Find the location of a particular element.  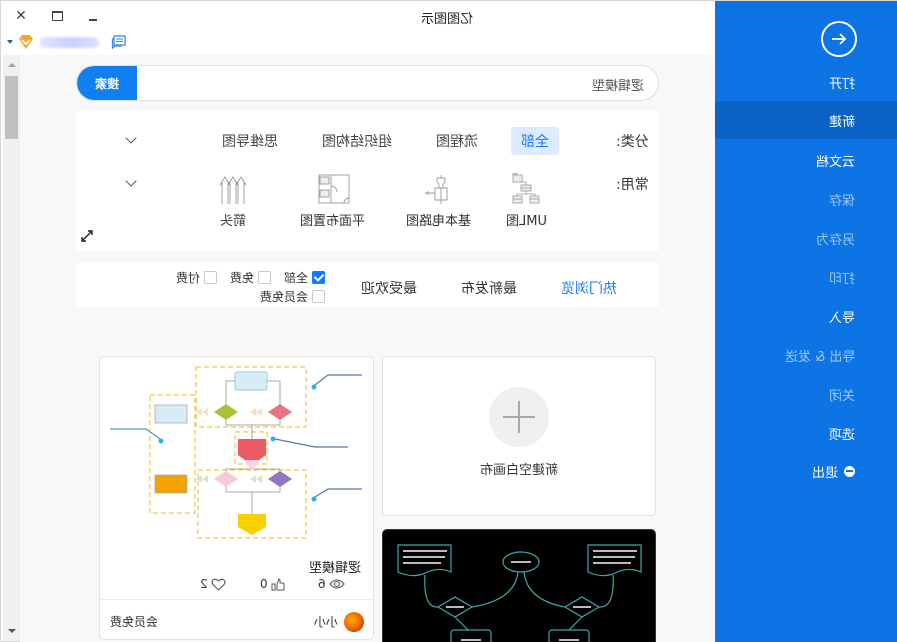

sidebar-item-import: 导入 is located at coordinates (806, 316).